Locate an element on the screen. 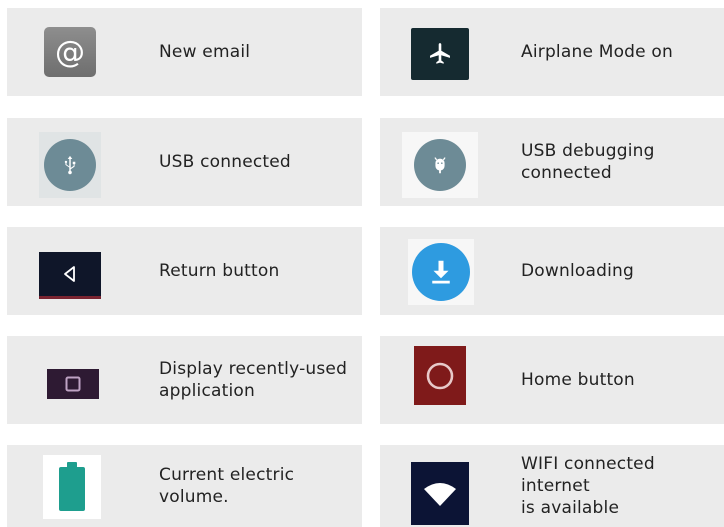 This screenshot has height=527, width=724. at-sign-icon: @ is located at coordinates (70, 52).